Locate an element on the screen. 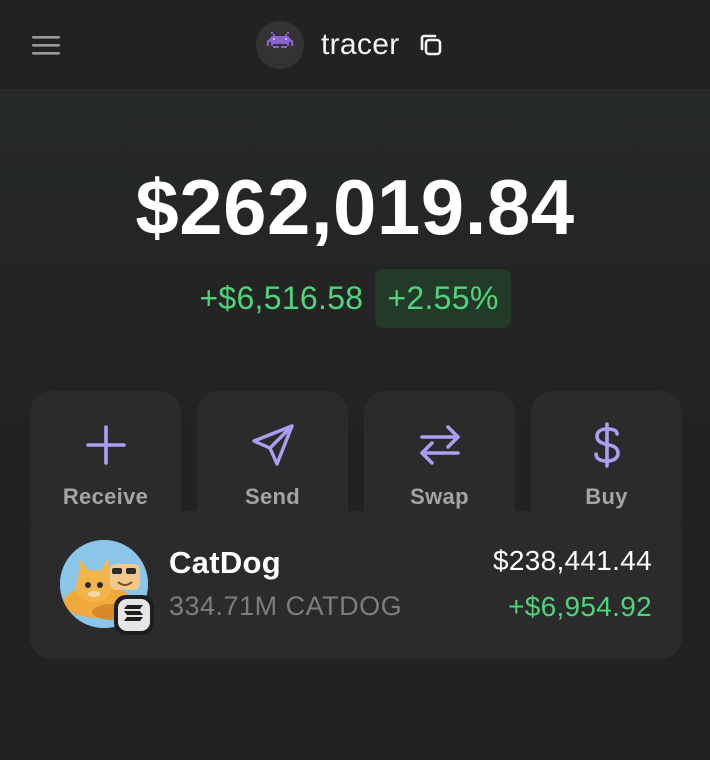  token-change: +$6,954.92 is located at coordinates (580, 606).